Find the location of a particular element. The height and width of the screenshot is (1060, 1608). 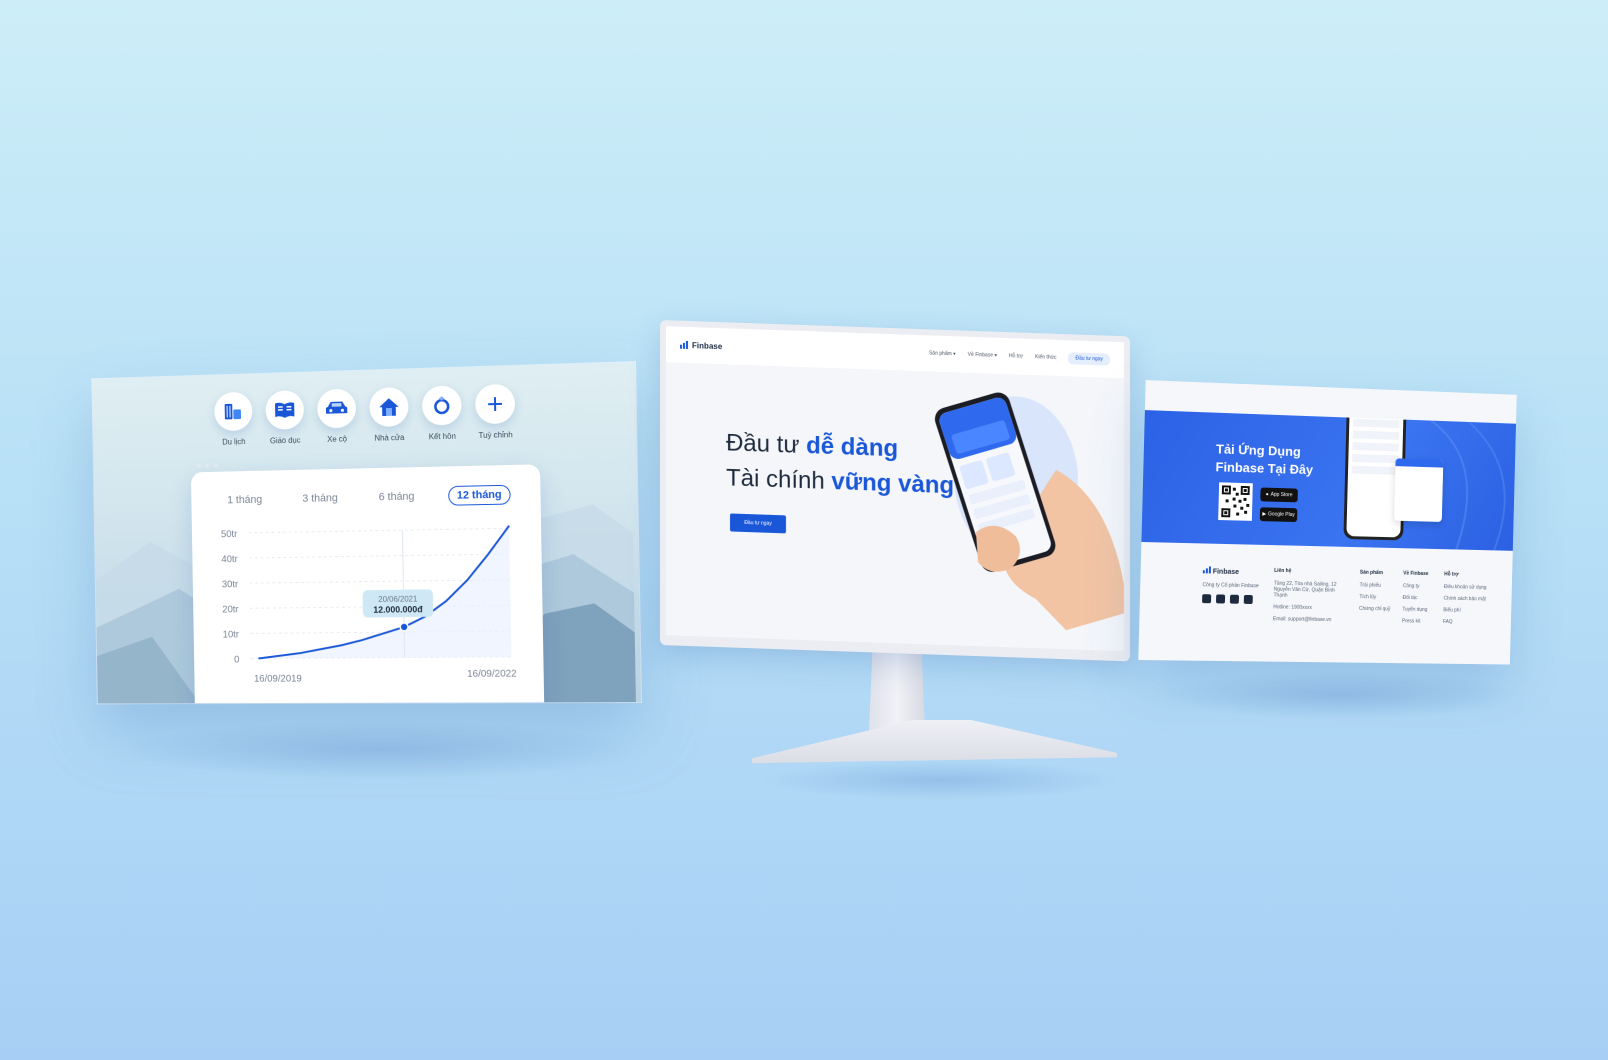

facebook-icon is located at coordinates (1207, 599).